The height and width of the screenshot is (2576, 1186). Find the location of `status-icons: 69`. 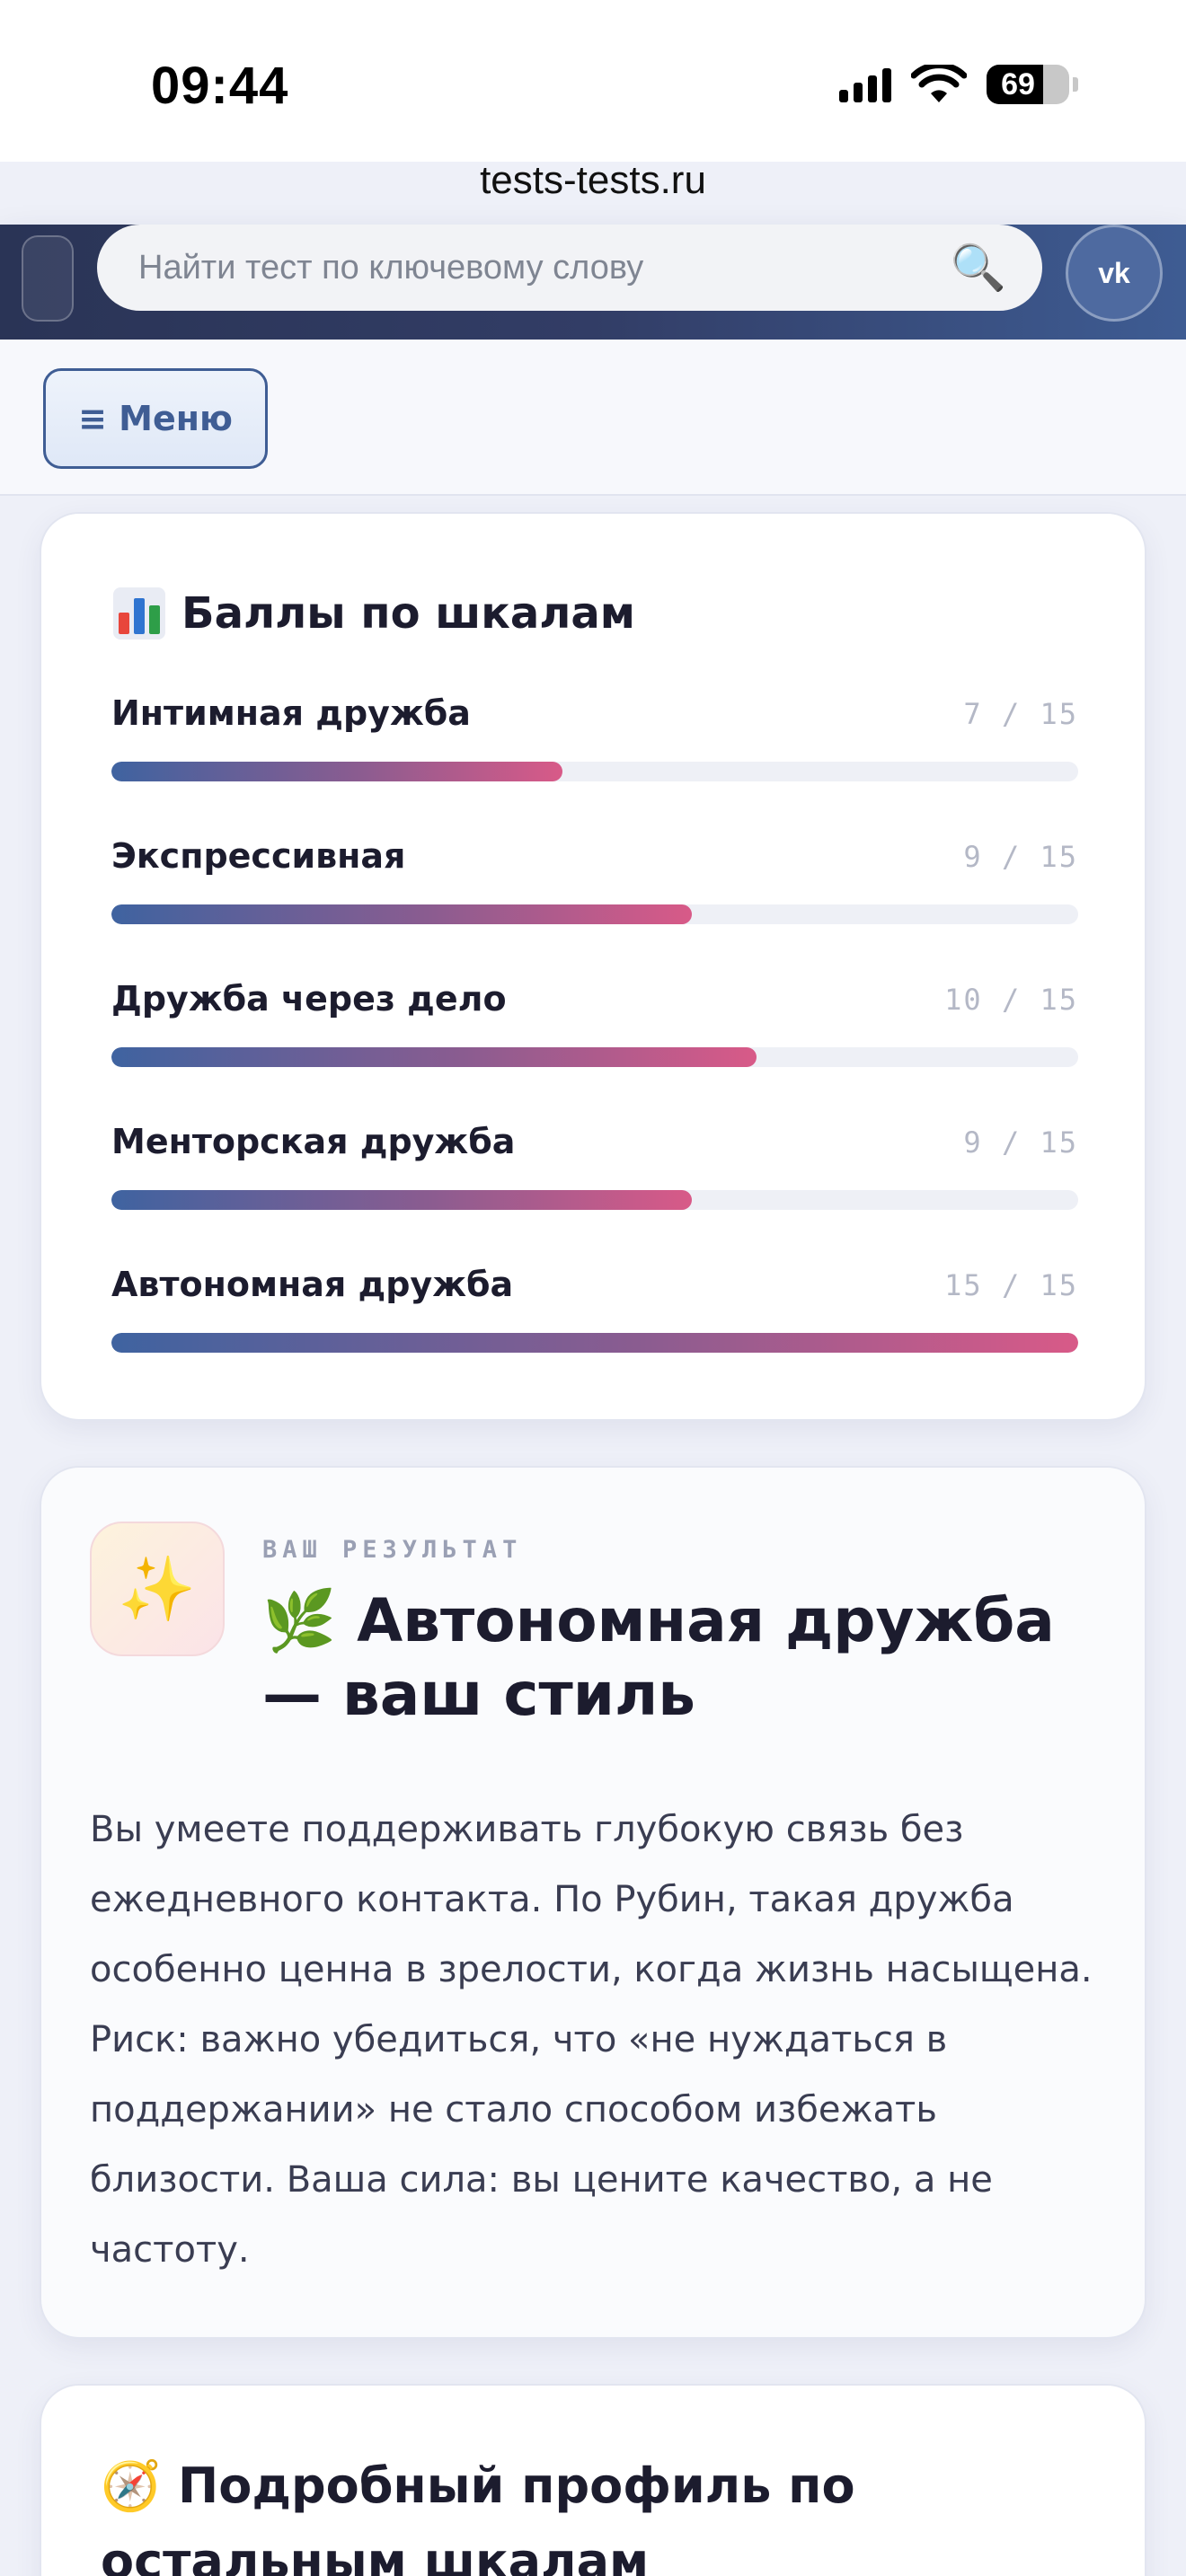

status-icons: 69 is located at coordinates (958, 84).